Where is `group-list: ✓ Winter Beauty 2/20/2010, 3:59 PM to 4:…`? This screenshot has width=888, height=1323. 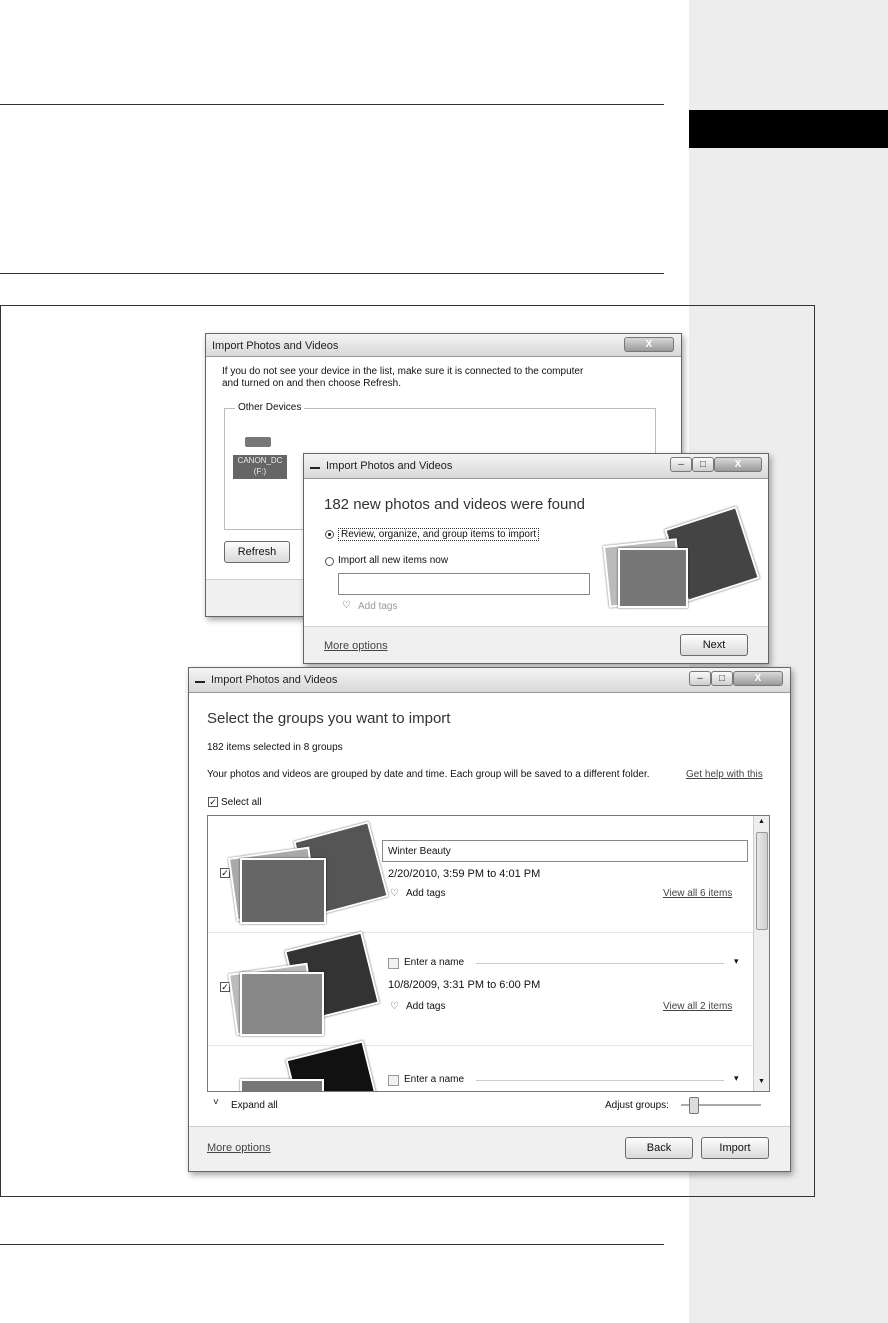 group-list: ✓ Winter Beauty 2/20/2010, 3:59 PM to 4:… is located at coordinates (488, 953).